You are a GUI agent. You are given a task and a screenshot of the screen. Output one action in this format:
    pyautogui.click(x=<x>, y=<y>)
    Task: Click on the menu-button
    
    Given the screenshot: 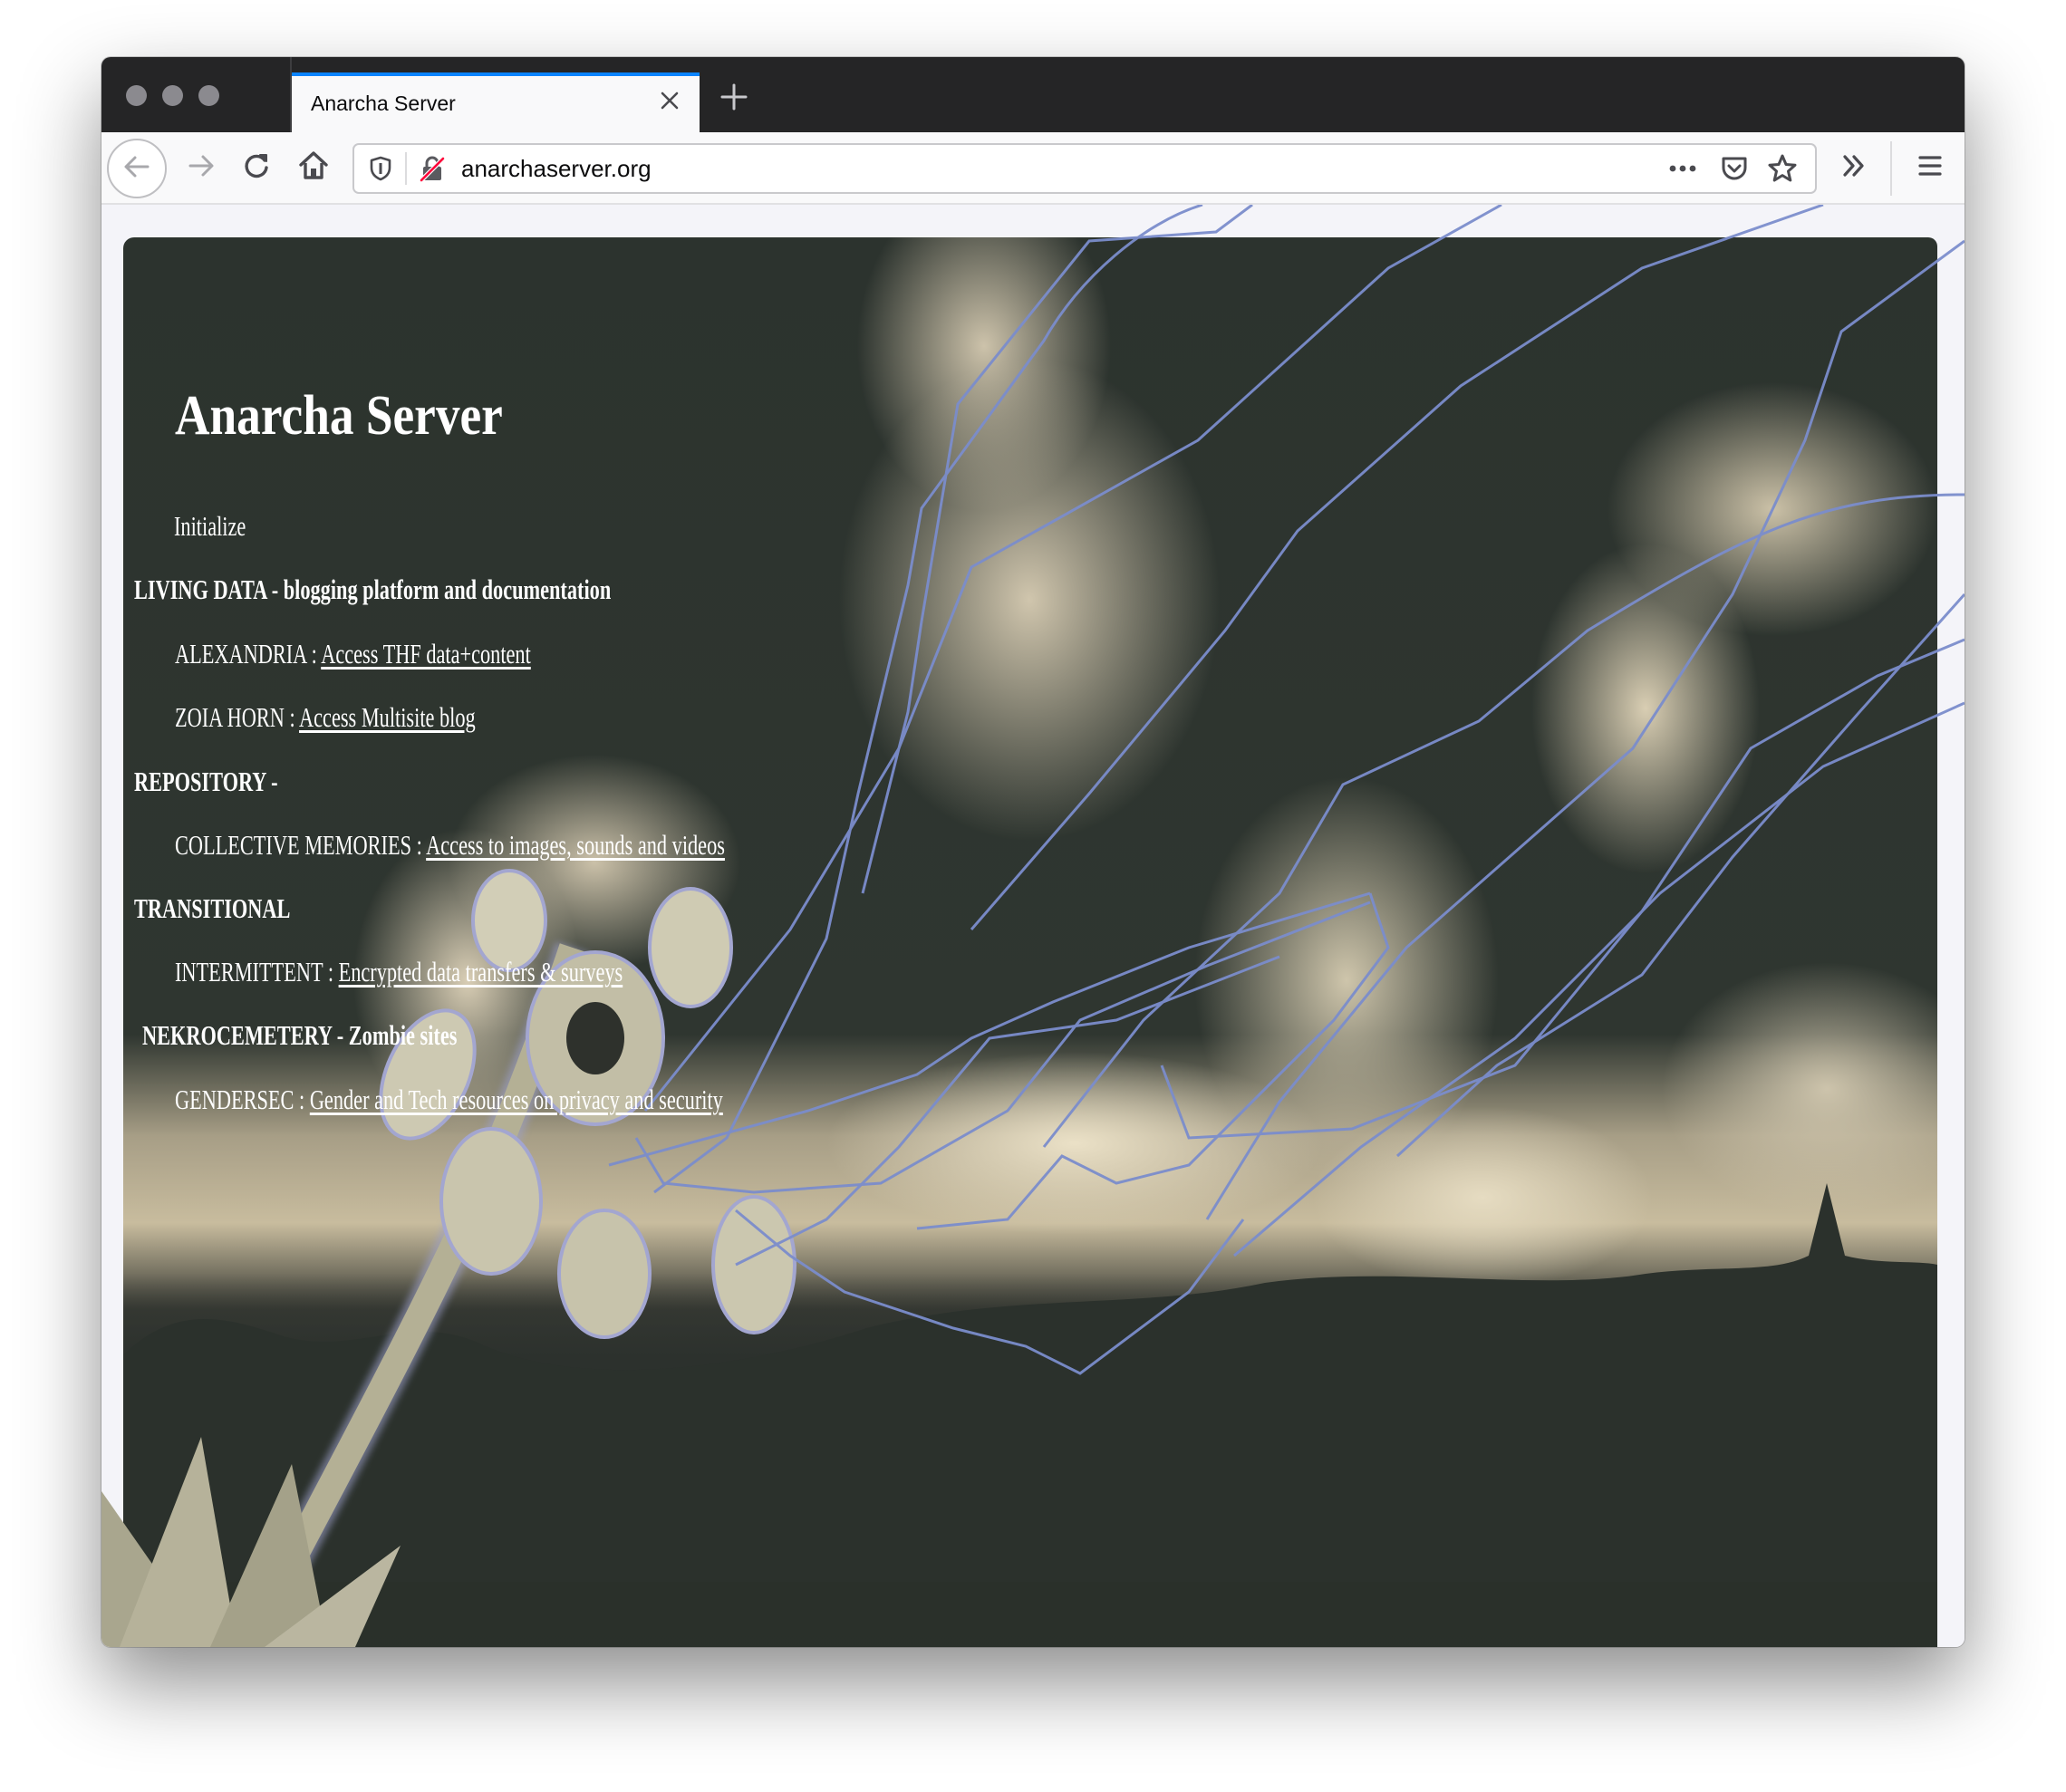 What is the action you would take?
    pyautogui.click(x=1930, y=167)
    